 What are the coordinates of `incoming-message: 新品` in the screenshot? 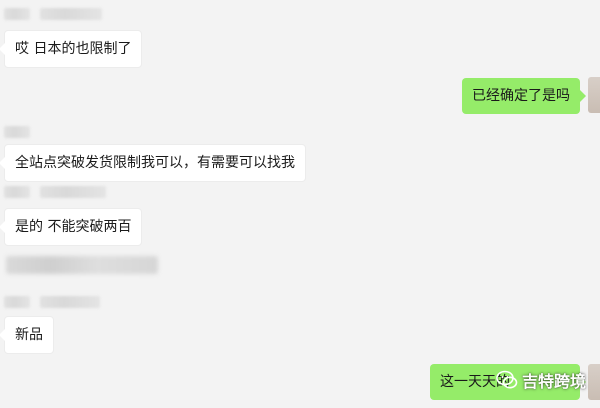 It's located at (27, 335).